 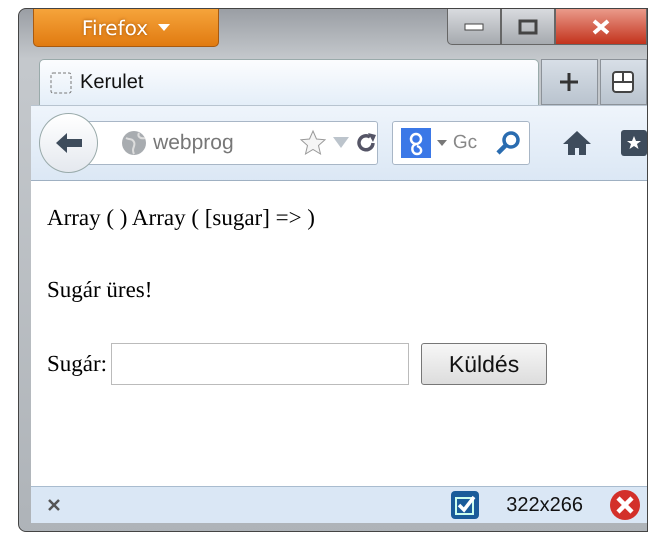 I want to click on field-label: Sugár:, so click(x=77, y=364).